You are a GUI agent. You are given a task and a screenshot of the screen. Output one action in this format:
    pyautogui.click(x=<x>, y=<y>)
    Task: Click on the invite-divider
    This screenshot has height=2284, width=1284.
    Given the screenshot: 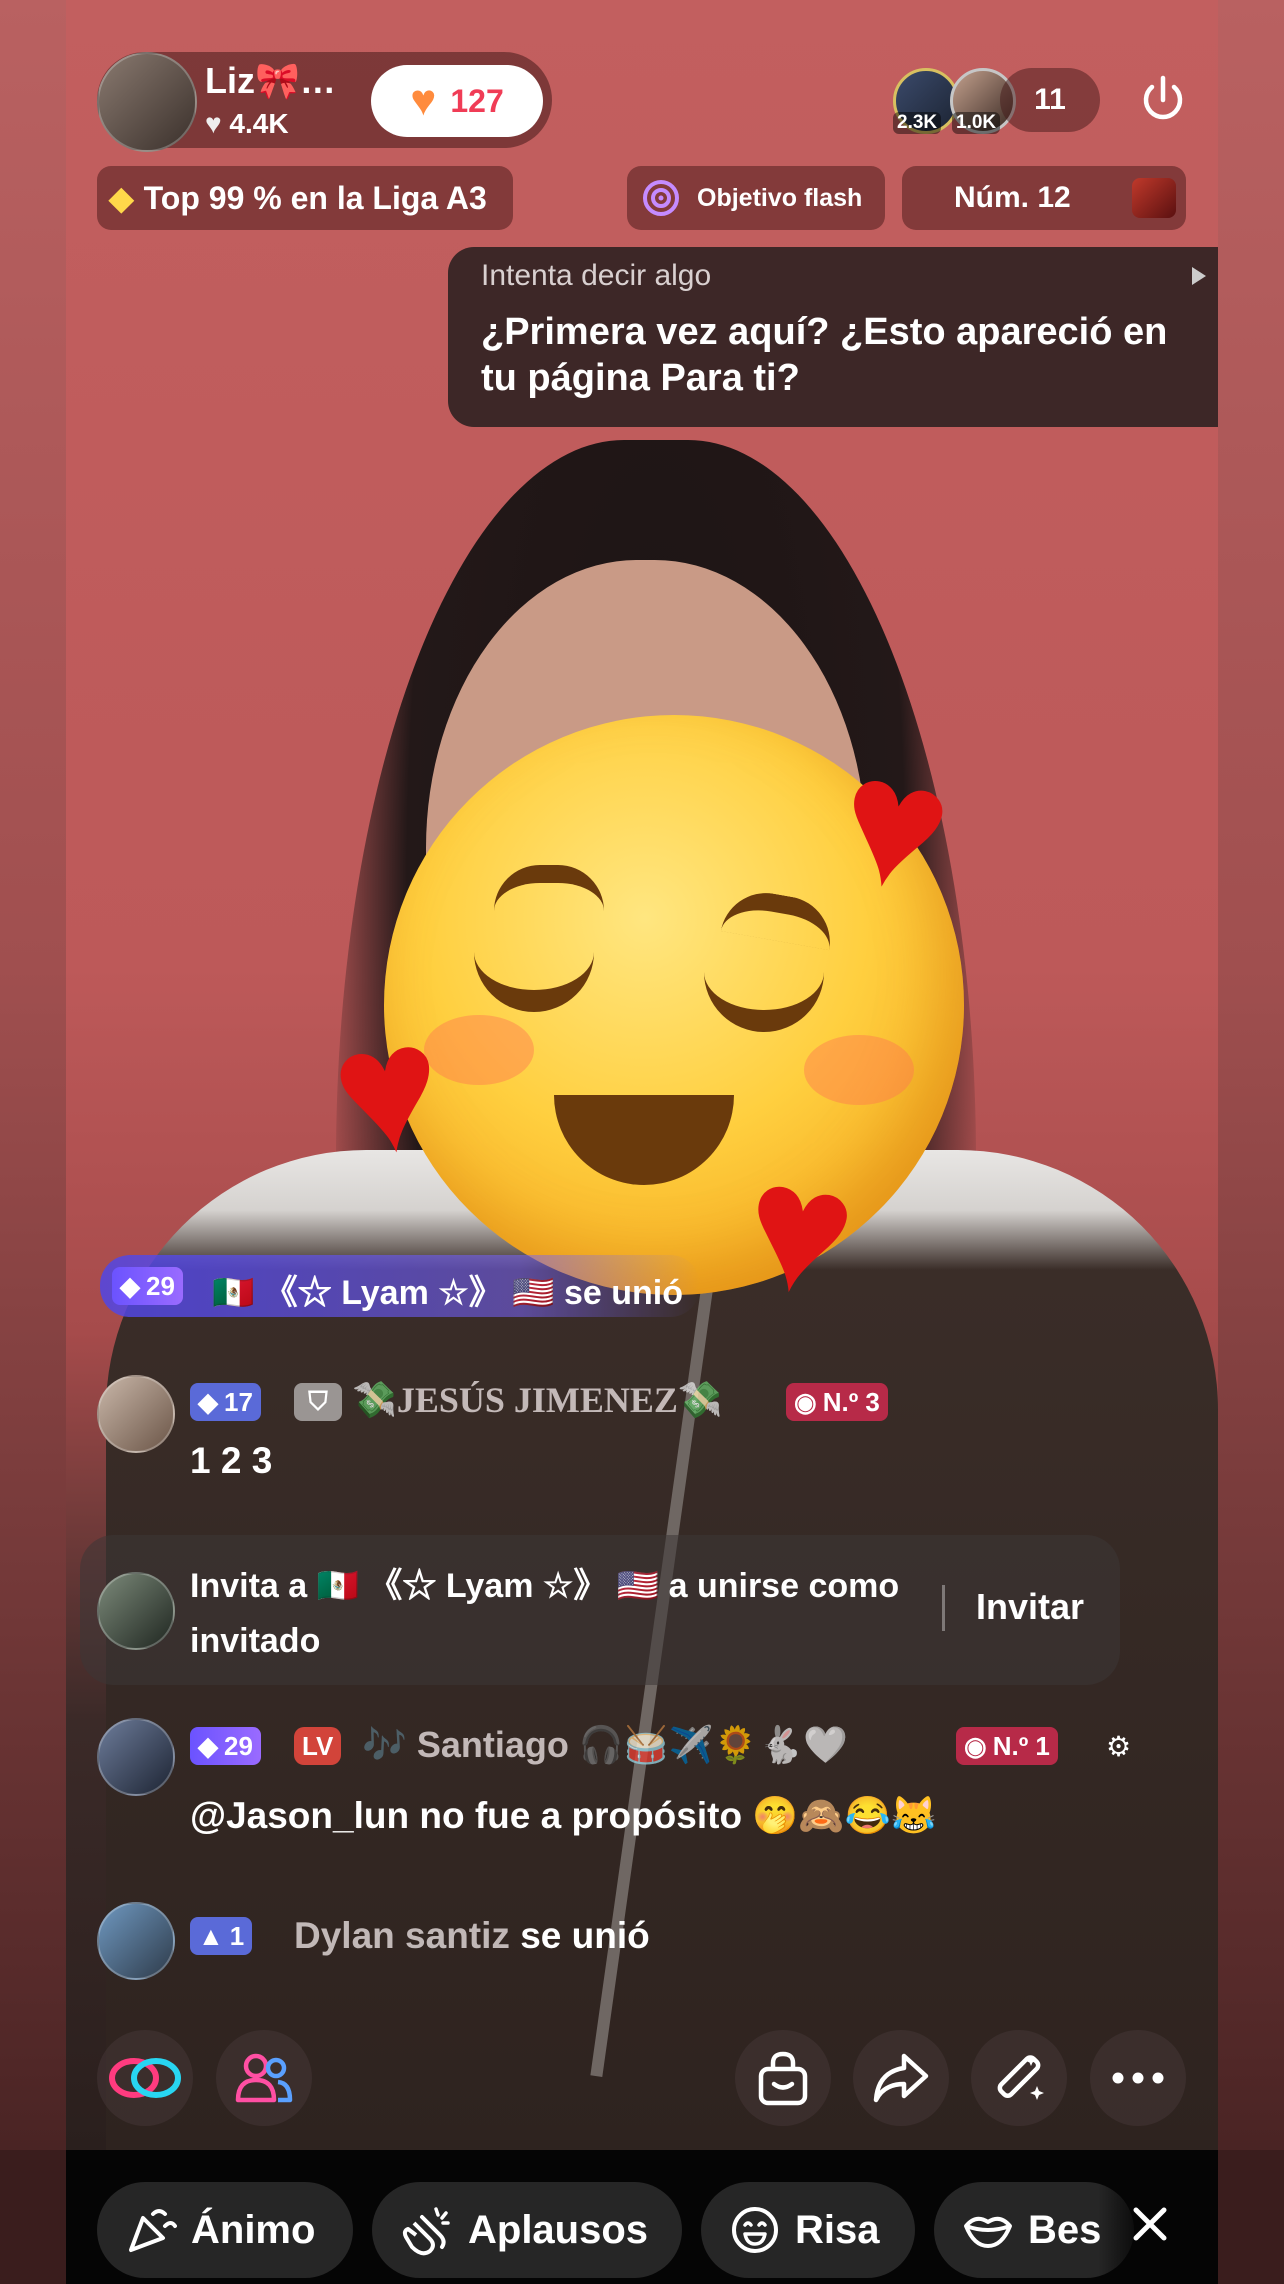 What is the action you would take?
    pyautogui.click(x=943, y=1608)
    